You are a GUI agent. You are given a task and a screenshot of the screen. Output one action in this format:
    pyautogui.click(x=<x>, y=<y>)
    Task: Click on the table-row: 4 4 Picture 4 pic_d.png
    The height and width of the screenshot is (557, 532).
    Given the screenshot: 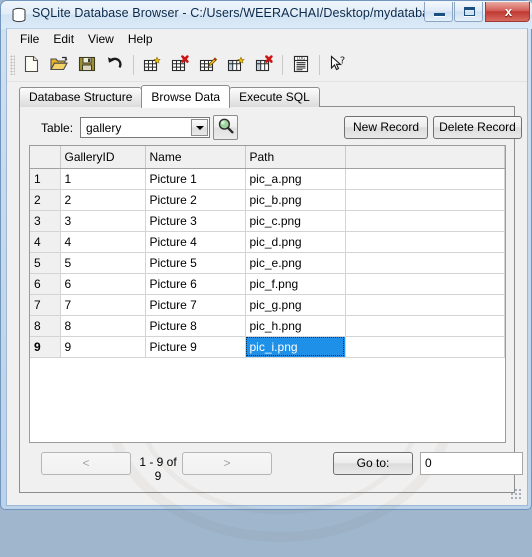 What is the action you would take?
    pyautogui.click(x=267, y=242)
    